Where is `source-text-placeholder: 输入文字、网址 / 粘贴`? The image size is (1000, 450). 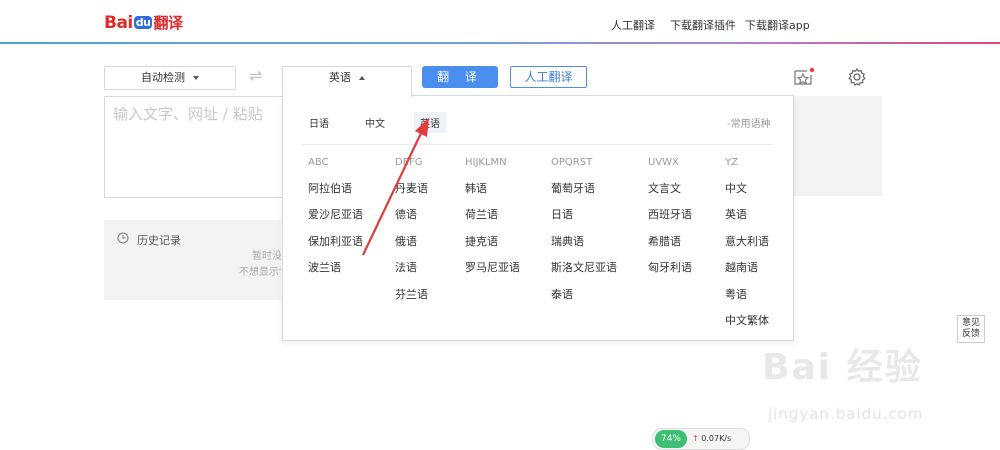
source-text-placeholder: 输入文字、网址 / 粘贴 is located at coordinates (188, 114).